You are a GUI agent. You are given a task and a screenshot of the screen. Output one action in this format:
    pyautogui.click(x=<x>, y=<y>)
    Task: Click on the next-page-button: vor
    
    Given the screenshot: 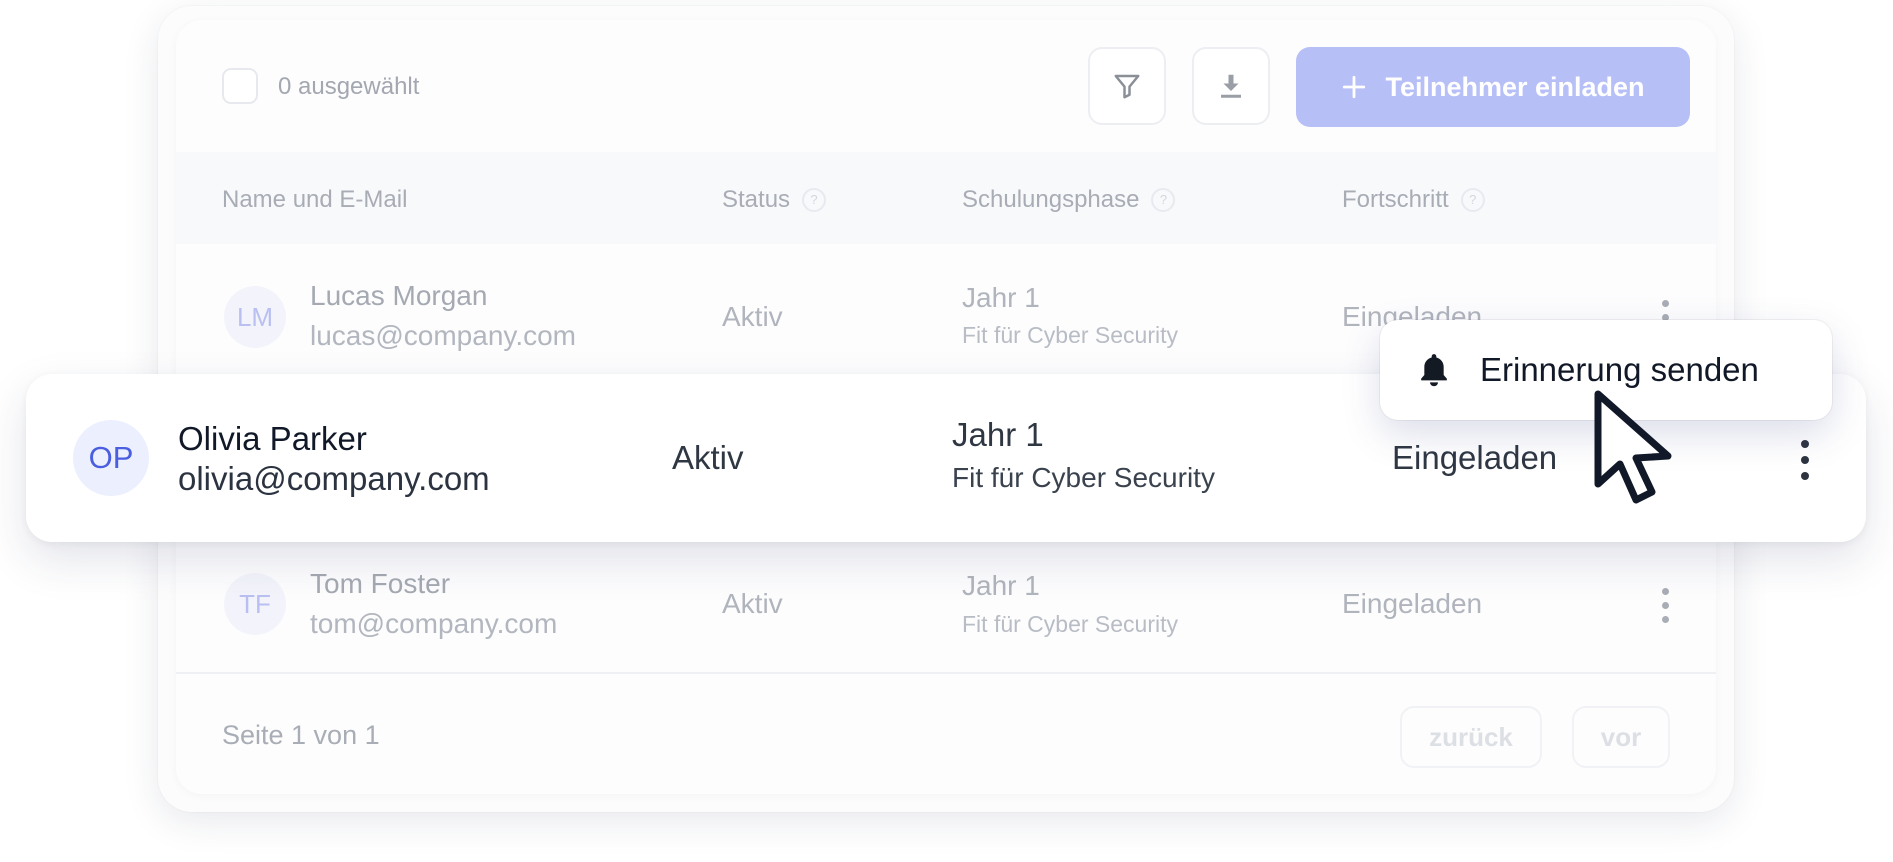 What is the action you would take?
    pyautogui.click(x=1621, y=737)
    